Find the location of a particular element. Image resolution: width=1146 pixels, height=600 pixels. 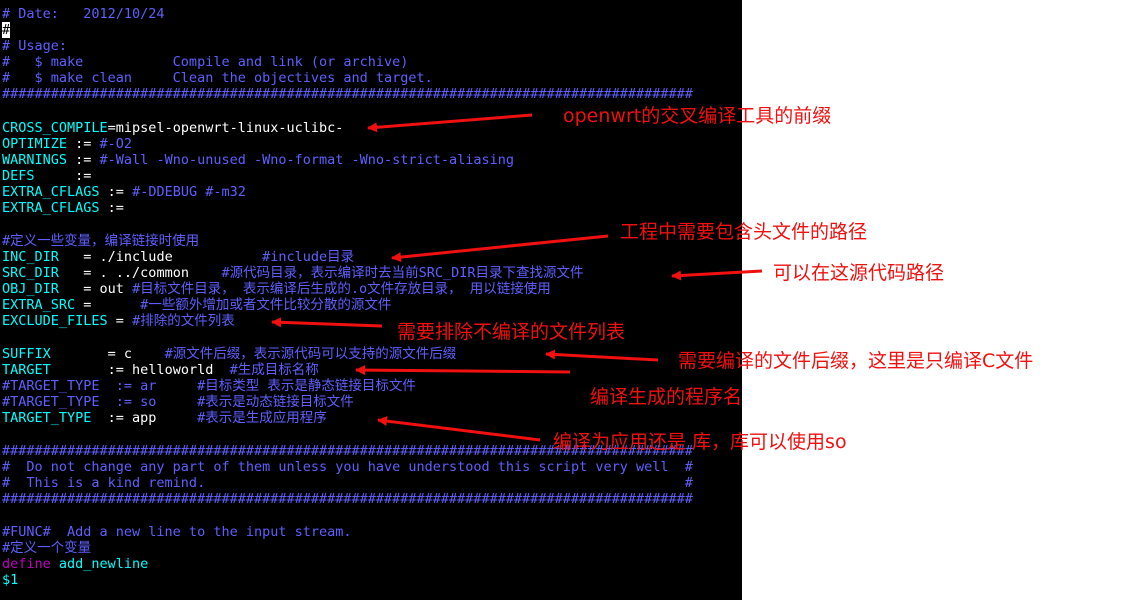

code-line: DEFS := is located at coordinates (46, 176).